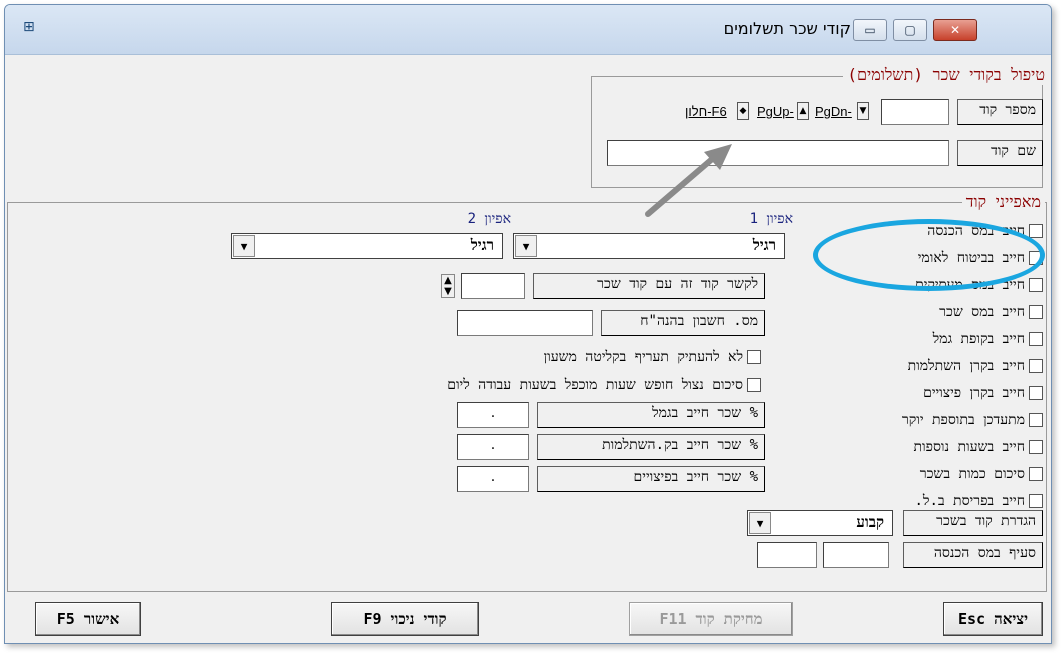 The image size is (1064, 653). Describe the element at coordinates (966, 365) in the screenshot. I see `checkbox-label: חייב בקרן השתלמות` at that location.